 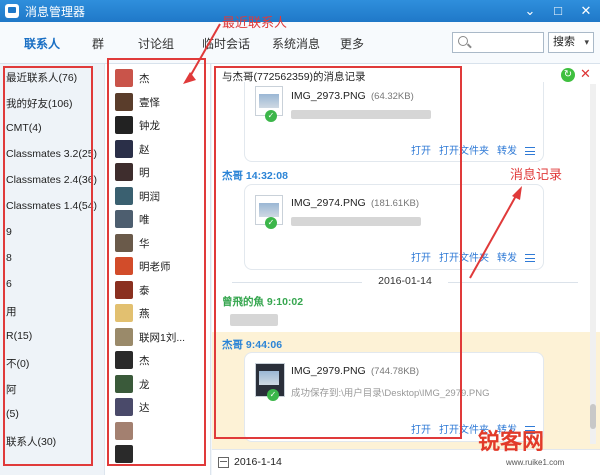 What do you see at coordinates (568, 75) in the screenshot?
I see `refresh-icon: ↻` at bounding box center [568, 75].